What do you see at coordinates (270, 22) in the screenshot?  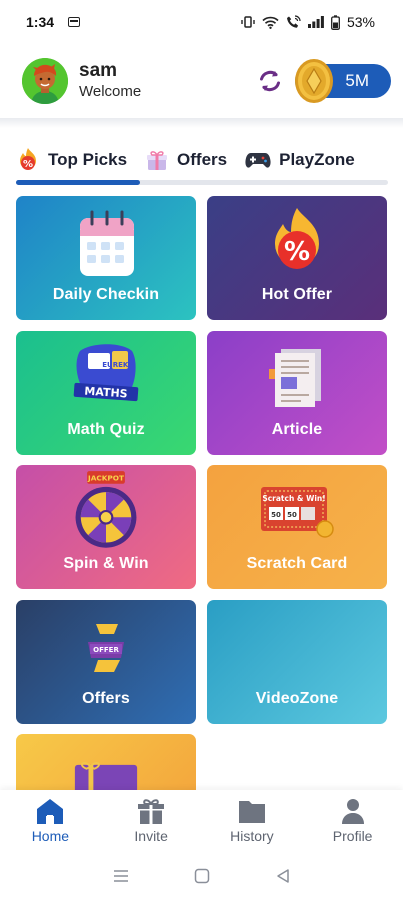 I see `wifi-icon` at bounding box center [270, 22].